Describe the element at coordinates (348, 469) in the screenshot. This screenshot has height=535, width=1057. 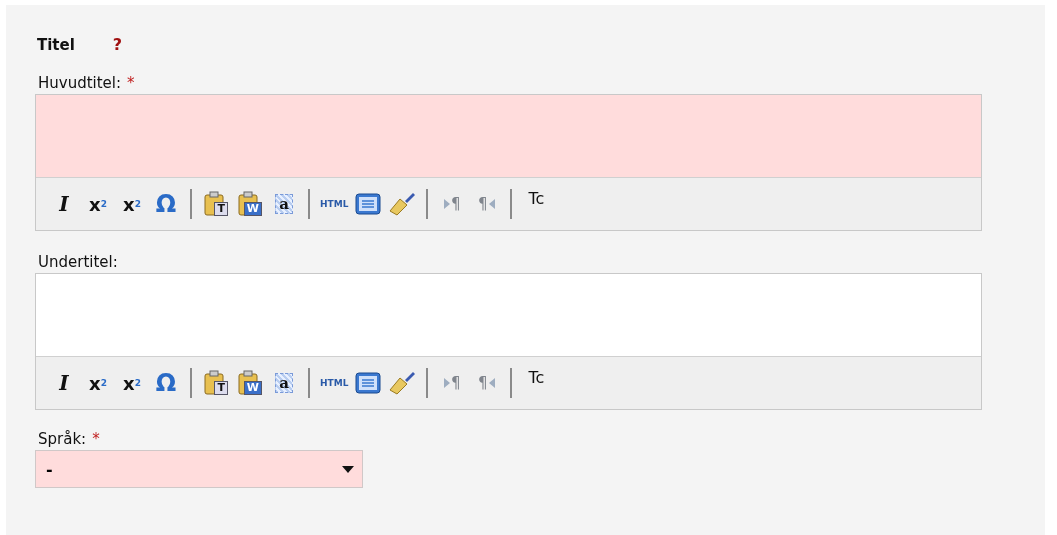
I see `caret-icon` at that location.